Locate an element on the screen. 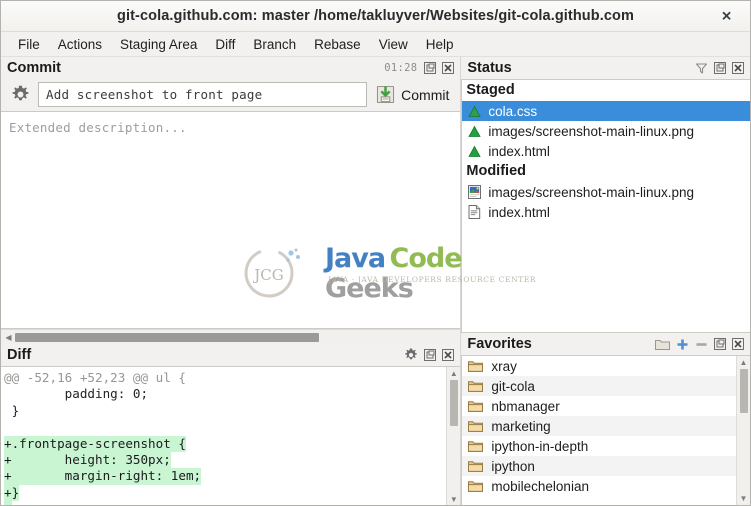 The height and width of the screenshot is (506, 751). favorites-row-label: marketing is located at coordinates (521, 426).